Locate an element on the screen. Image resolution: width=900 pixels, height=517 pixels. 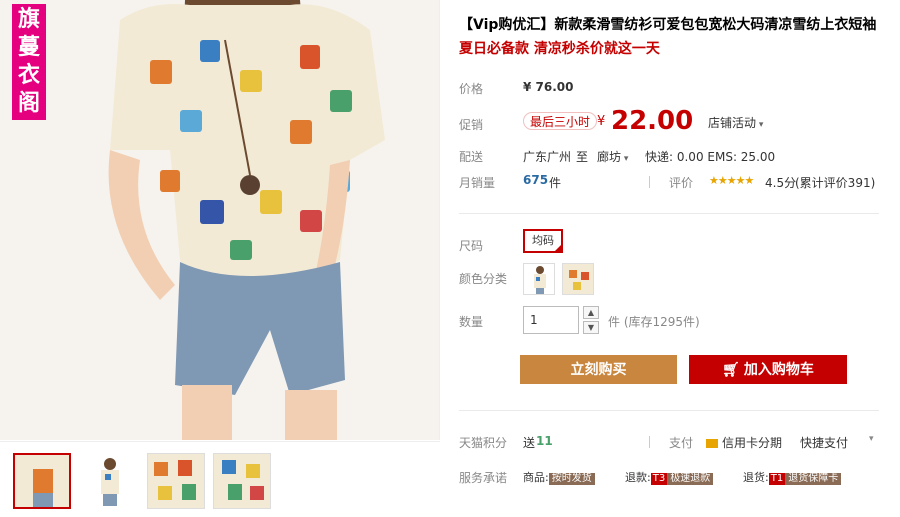
quick-pay-link: 快捷支付 is located at coordinates (824, 442).